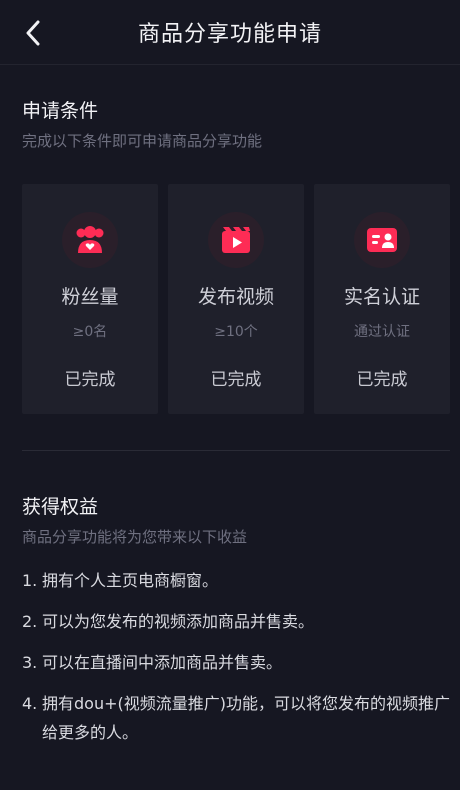 Image resolution: width=460 pixels, height=790 pixels. I want to click on card-requirement: 通过认证, so click(382, 332).